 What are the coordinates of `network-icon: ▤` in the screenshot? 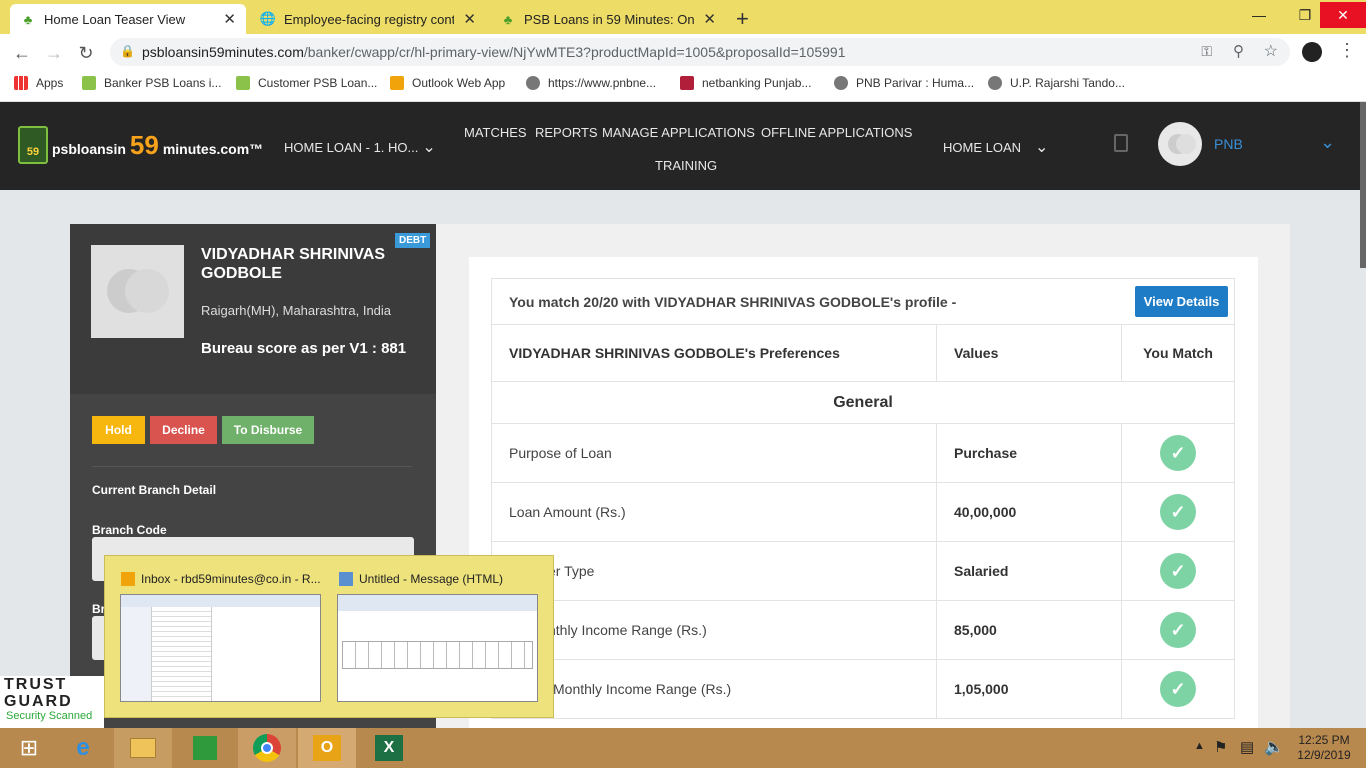 It's located at (1247, 747).